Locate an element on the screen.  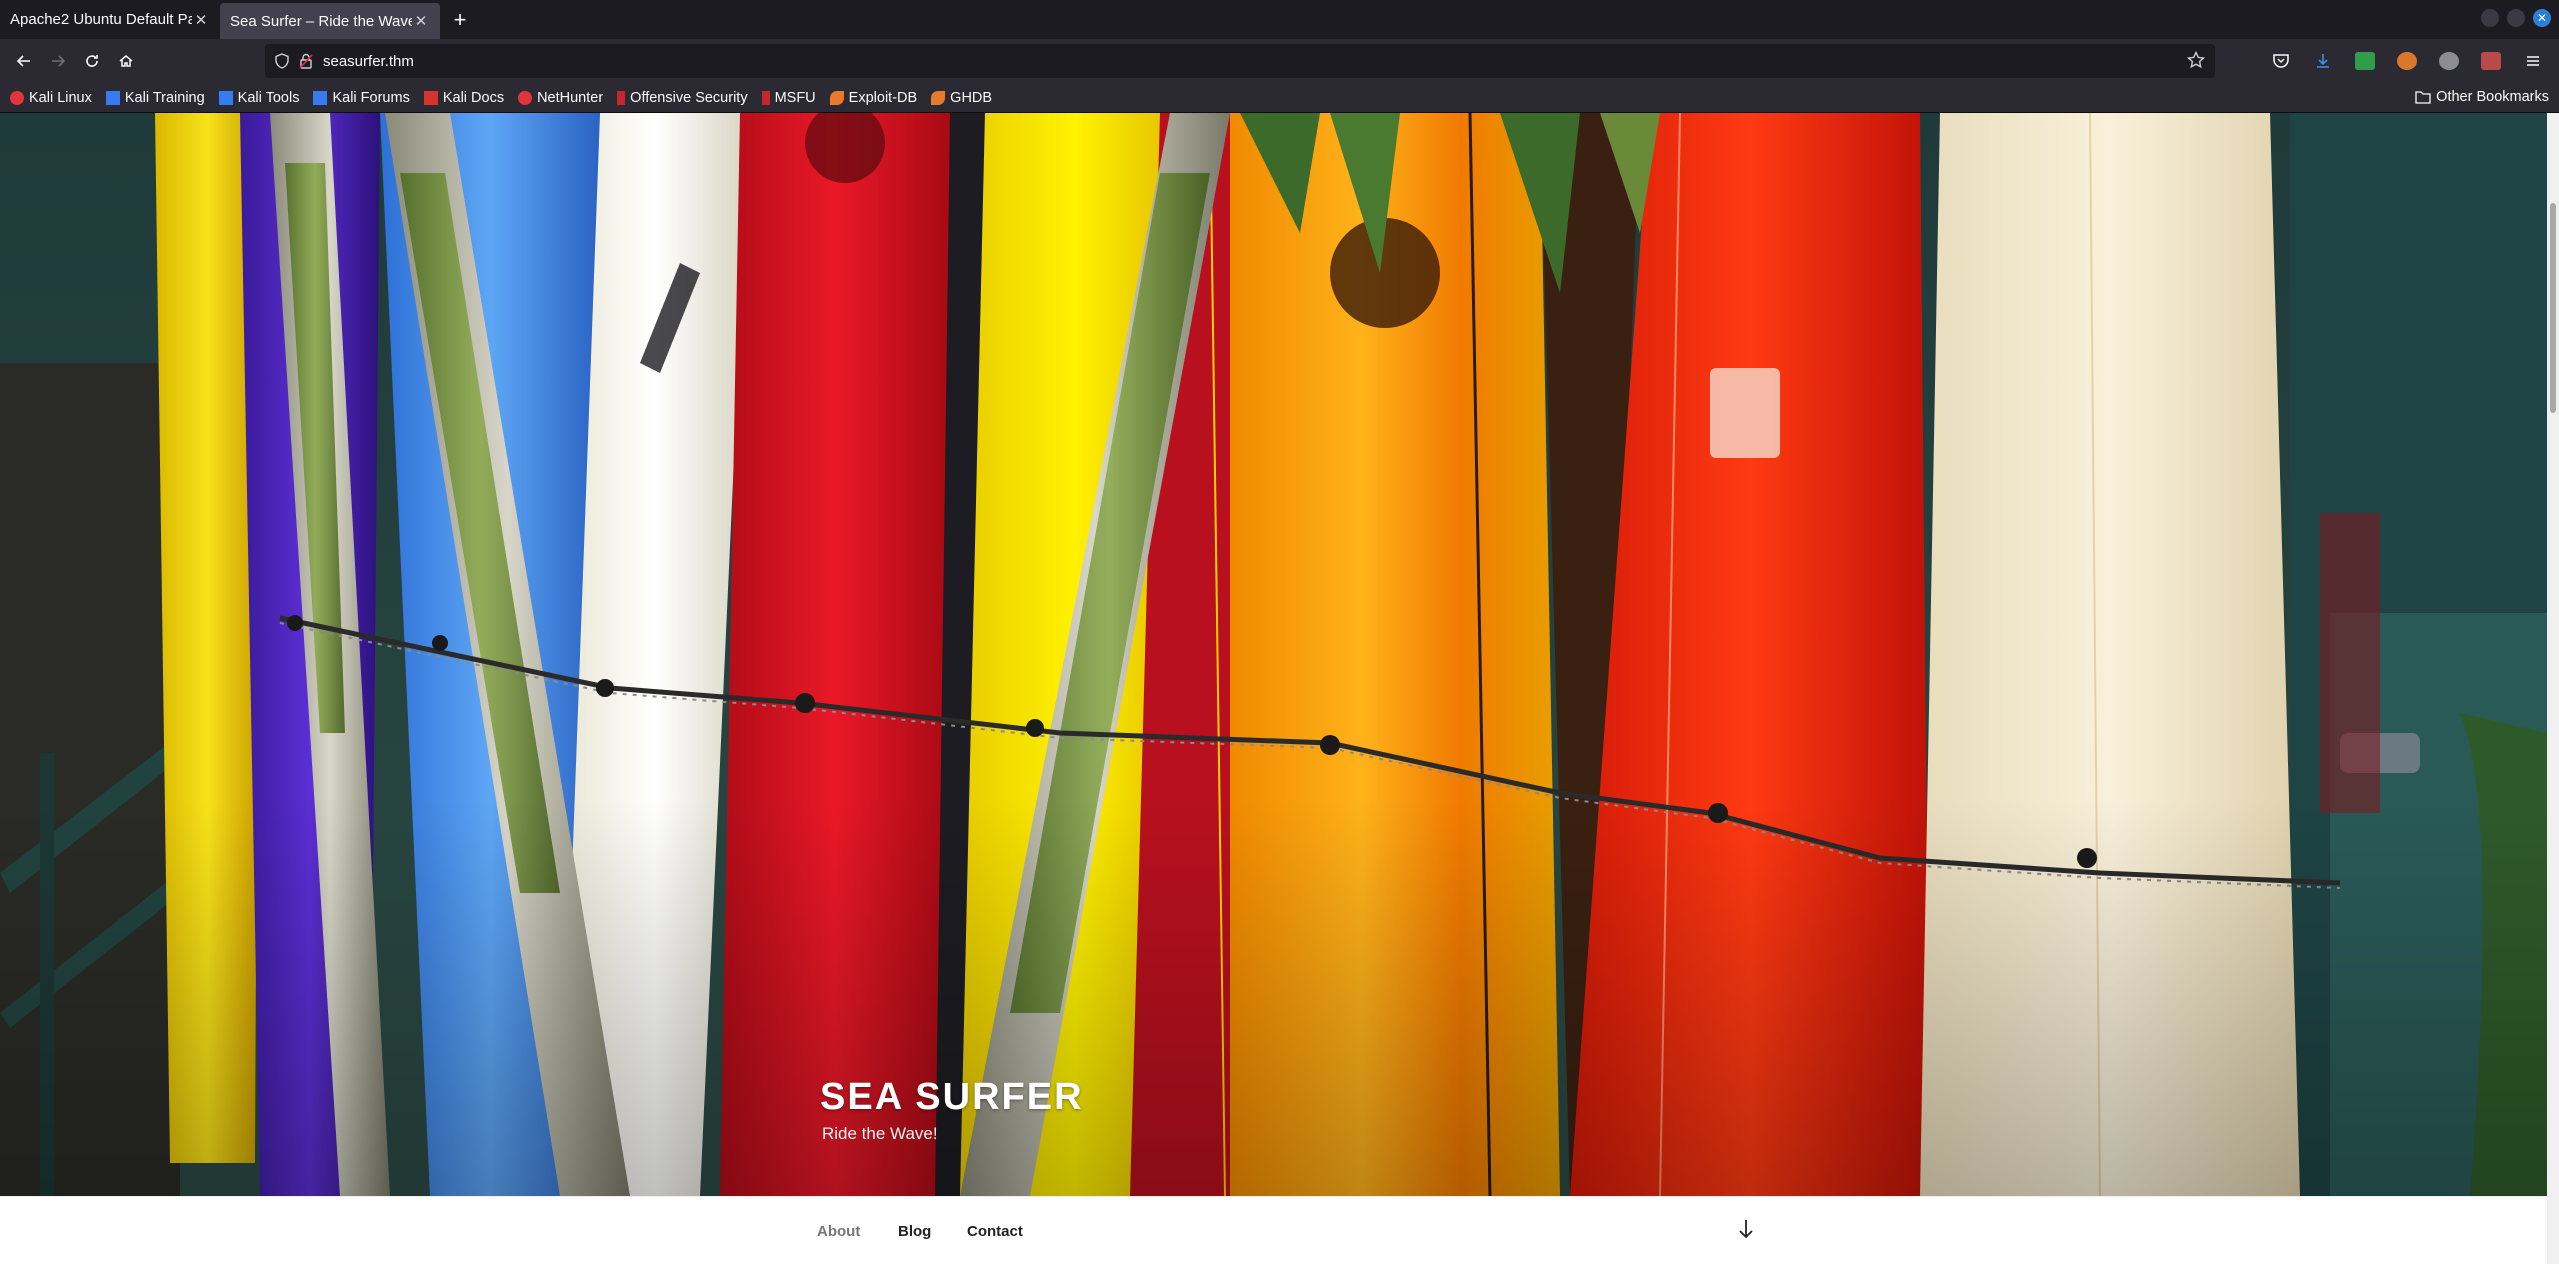
bookmark-kali-forums: Kali Forums is located at coordinates (361, 97).